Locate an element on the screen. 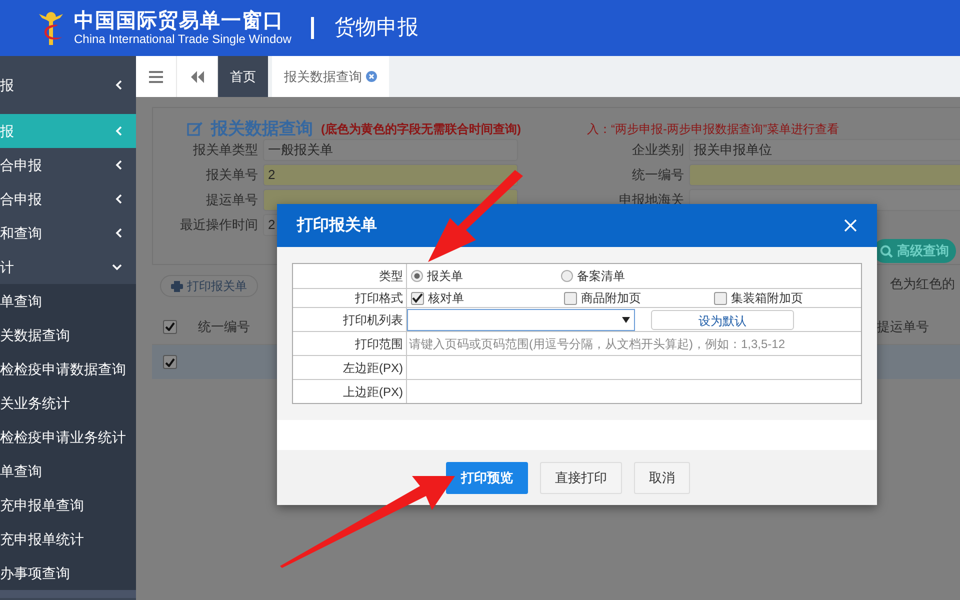 Image resolution: width=960 pixels, height=600 pixels. option-label: 左边距(PX) is located at coordinates (373, 368).